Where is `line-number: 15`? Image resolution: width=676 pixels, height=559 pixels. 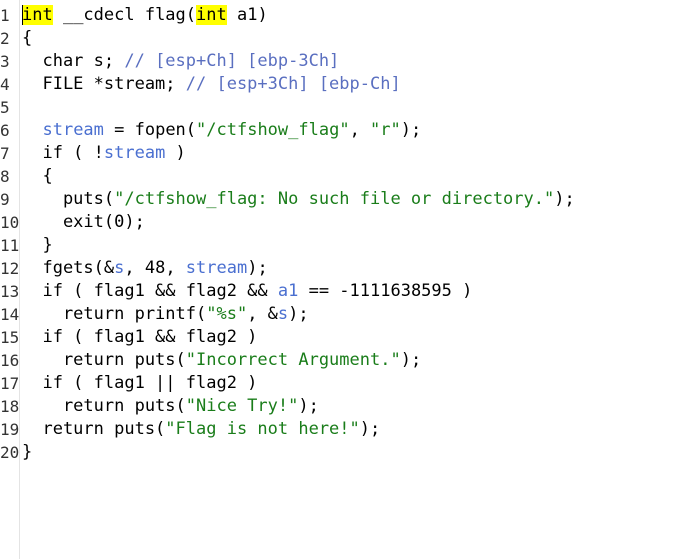 line-number: 15 is located at coordinates (10, 337).